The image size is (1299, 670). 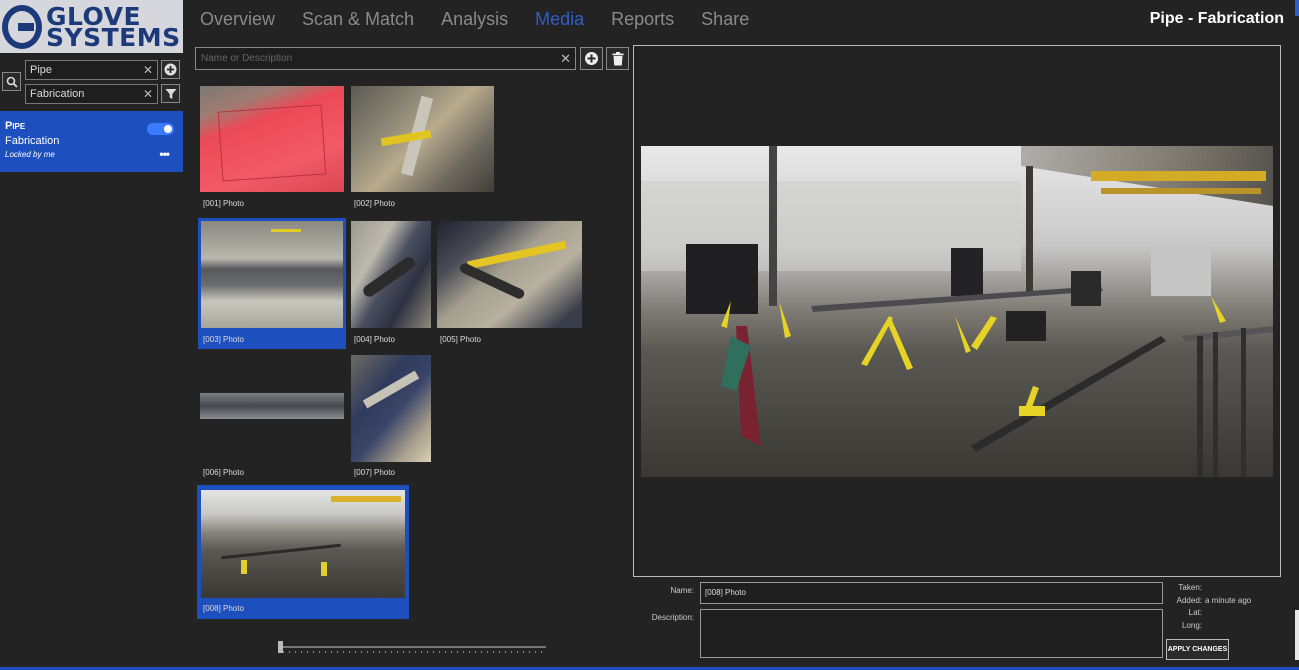 What do you see at coordinates (22, 26) in the screenshot?
I see `logo-mark-icon` at bounding box center [22, 26].